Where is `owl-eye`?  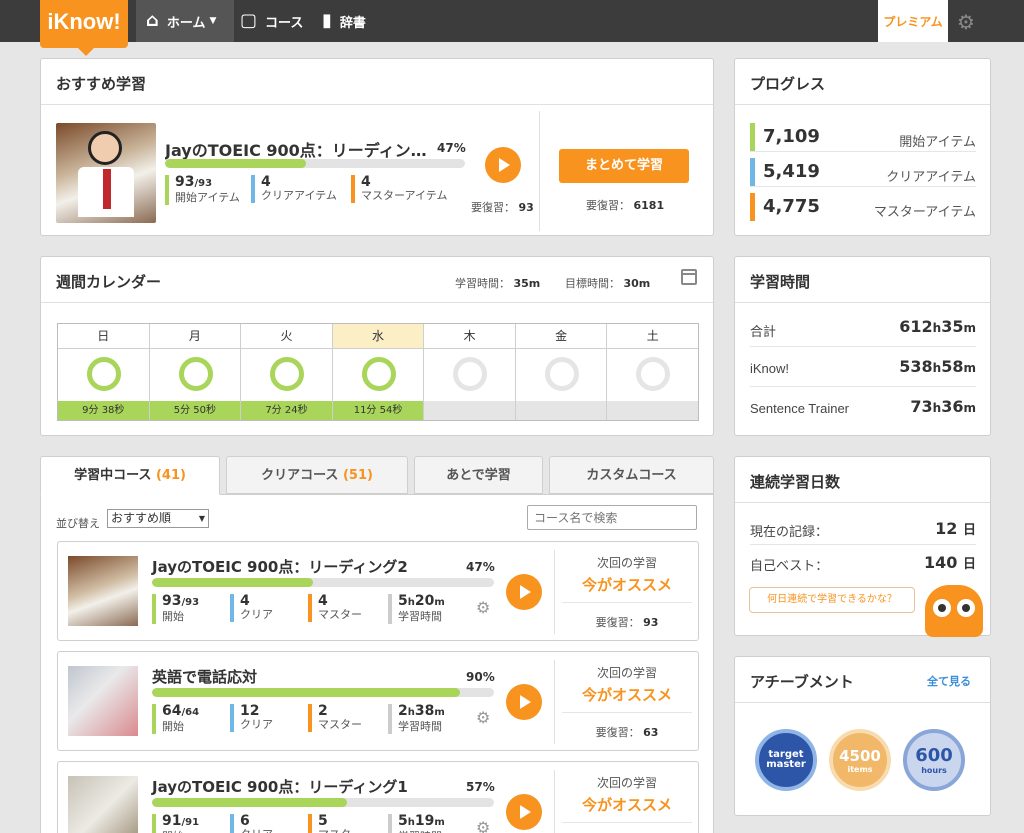 owl-eye is located at coordinates (942, 608).